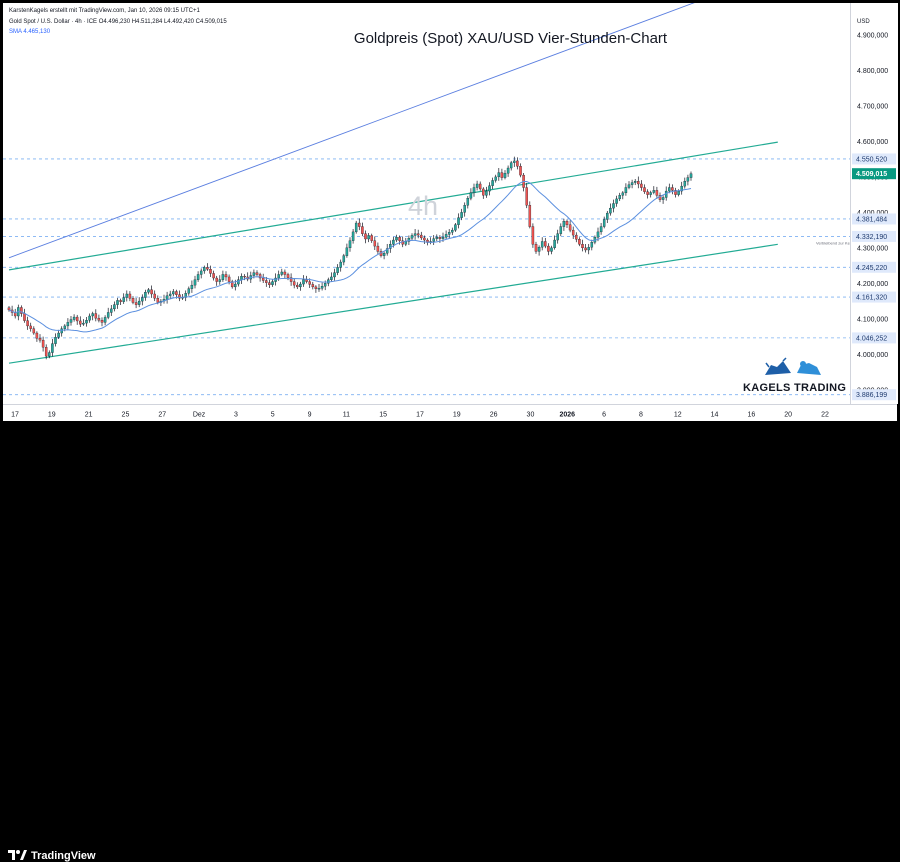 The height and width of the screenshot is (862, 900). What do you see at coordinates (37, 32) in the screenshot?
I see `sma-value: 4.465,130` at bounding box center [37, 32].